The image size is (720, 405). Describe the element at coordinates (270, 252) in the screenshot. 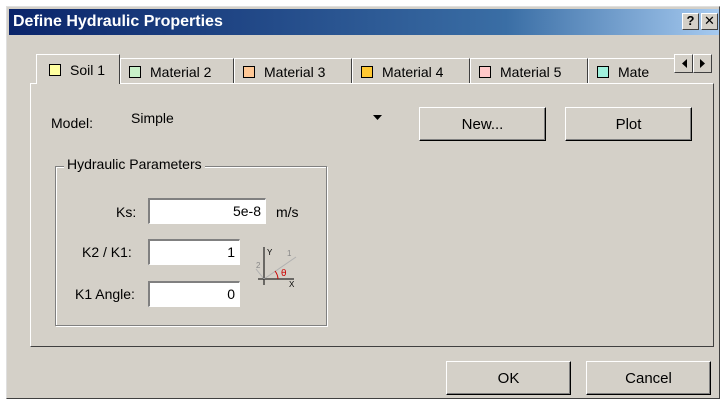

I see `diagram-y-label: Y` at that location.